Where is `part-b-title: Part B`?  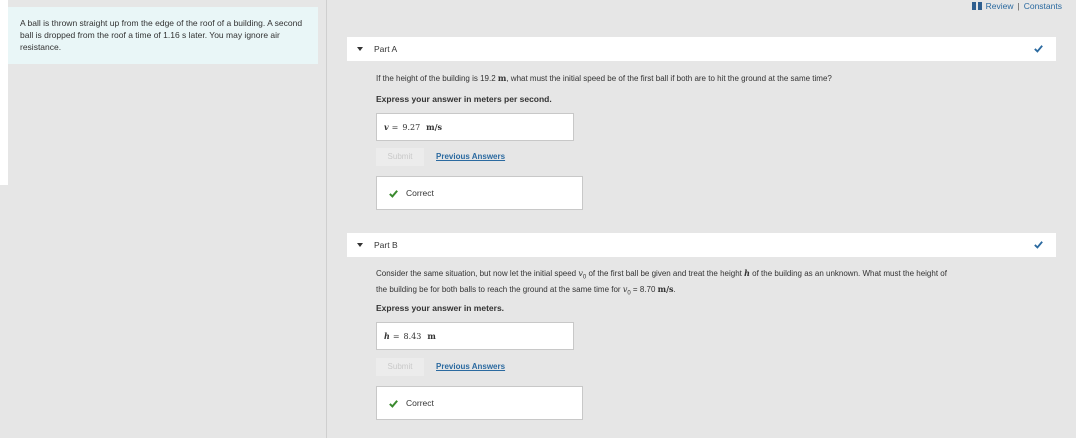 part-b-title: Part B is located at coordinates (386, 245).